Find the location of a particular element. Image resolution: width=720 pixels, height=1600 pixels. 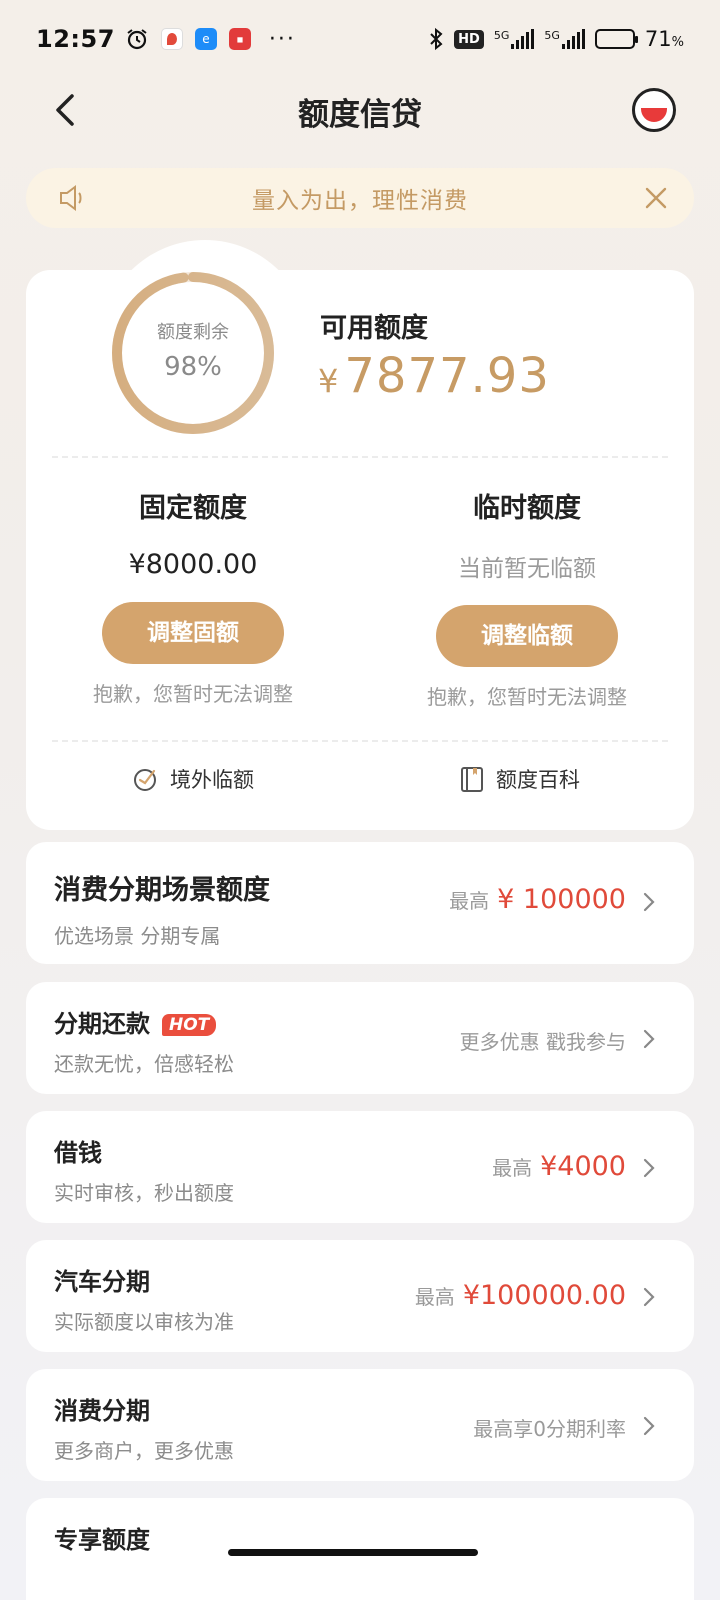

notice-text: 量入为出，理性消费 is located at coordinates (360, 201).